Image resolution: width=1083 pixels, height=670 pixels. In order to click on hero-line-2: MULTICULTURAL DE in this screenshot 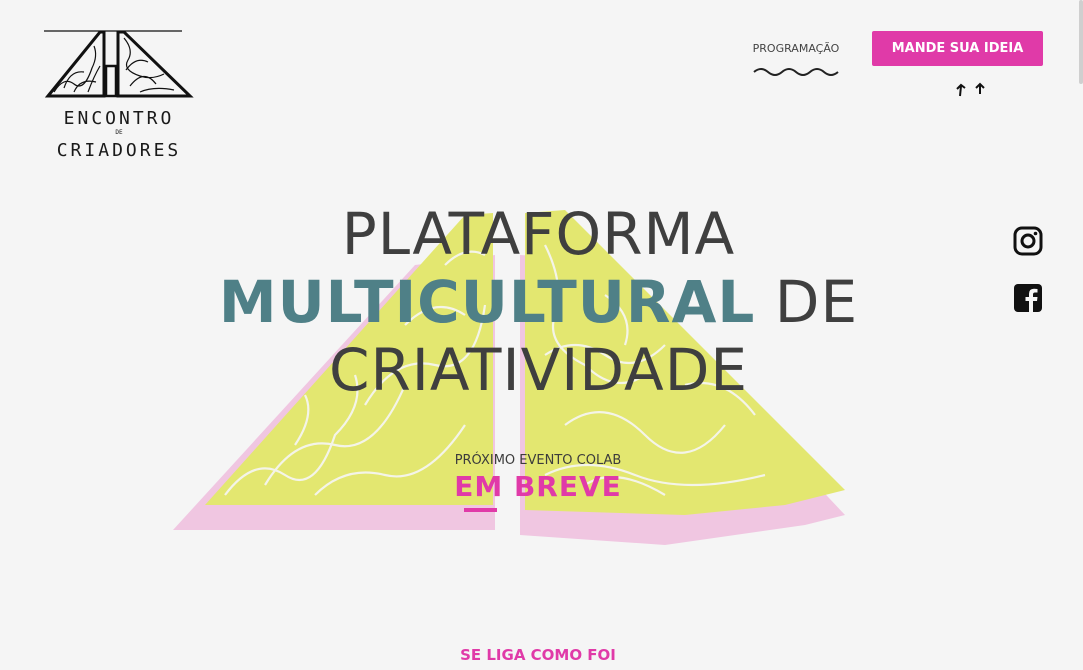, I will do `click(538, 302)`.